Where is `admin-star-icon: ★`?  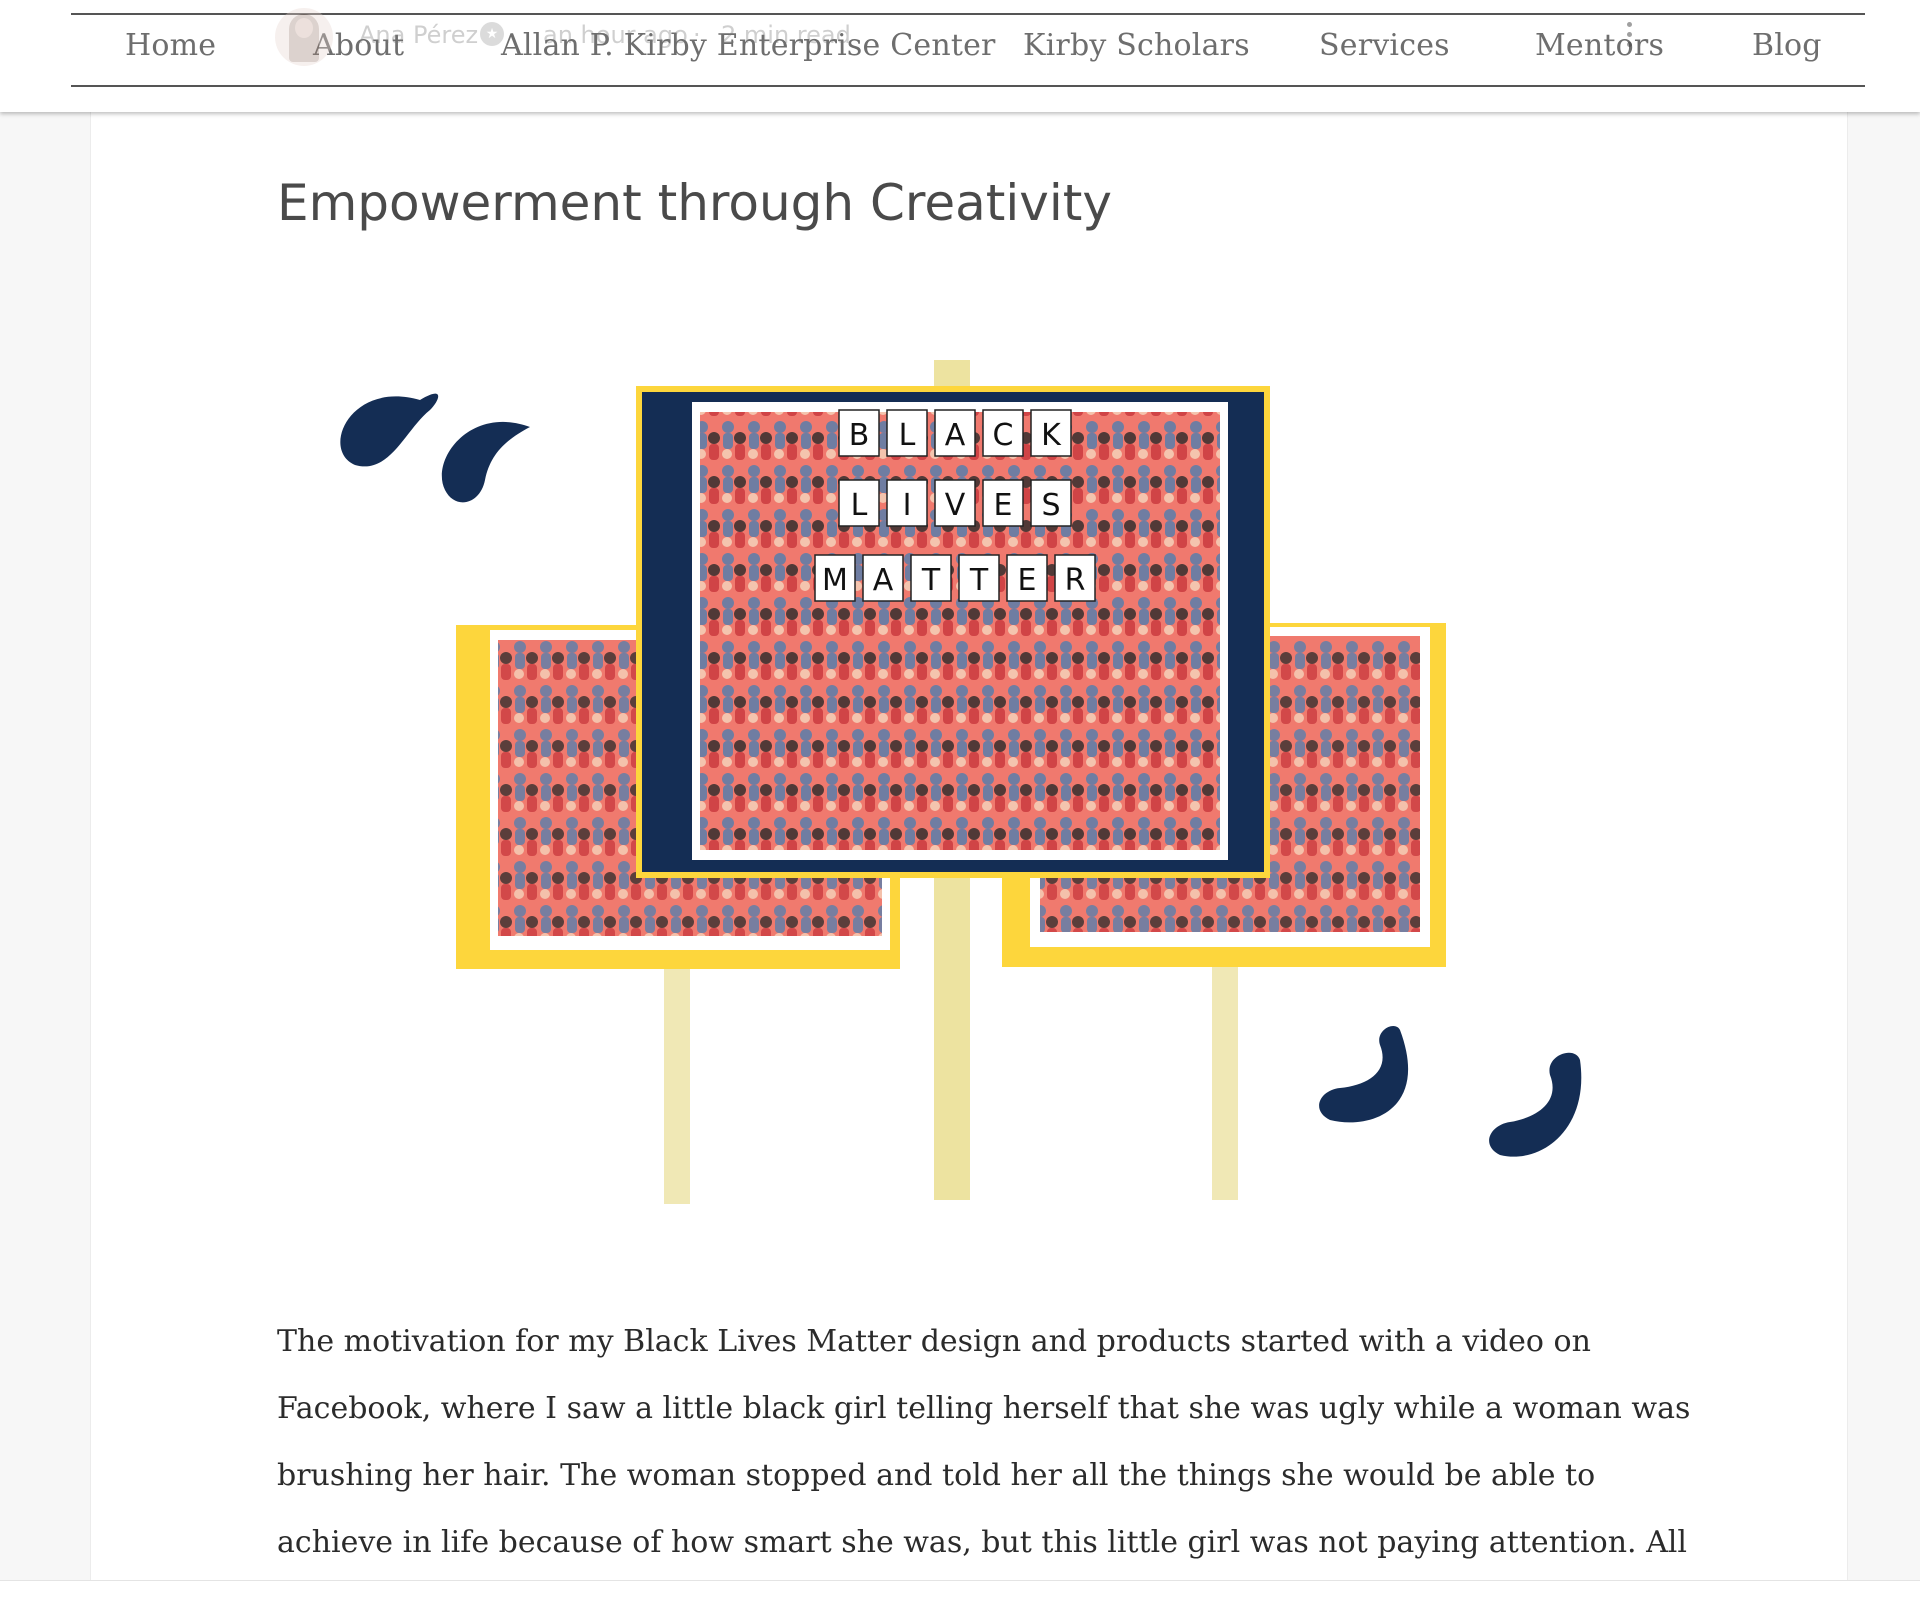
admin-star-icon: ★ is located at coordinates (492, 34).